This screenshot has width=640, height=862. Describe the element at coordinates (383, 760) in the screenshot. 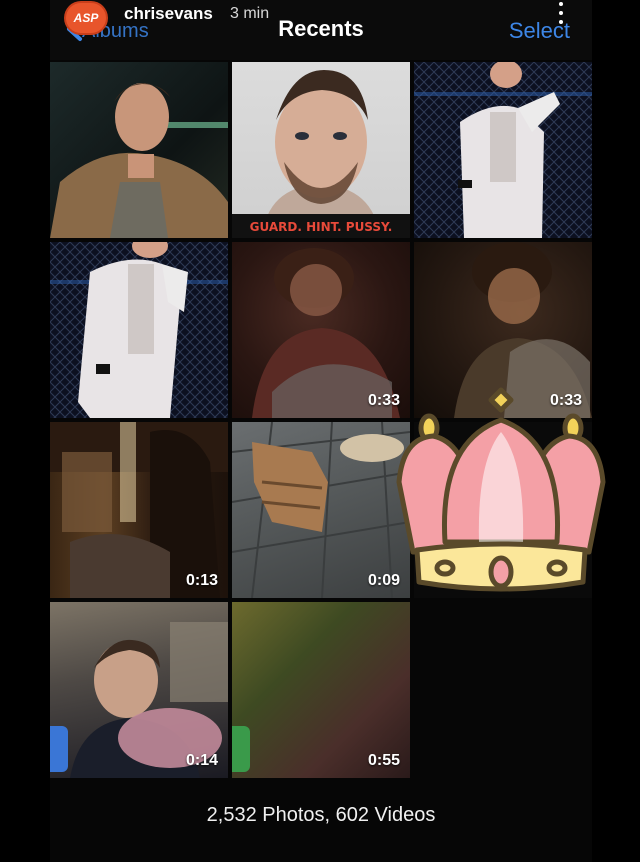

I see `video-duration: 0:55` at that location.